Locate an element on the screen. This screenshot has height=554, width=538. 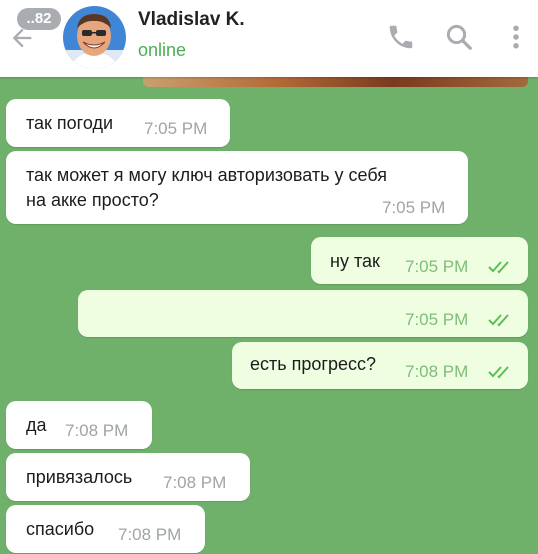
message-bubble-outgoing: есть прогресс? 7:08 PM is located at coordinates (380, 365).